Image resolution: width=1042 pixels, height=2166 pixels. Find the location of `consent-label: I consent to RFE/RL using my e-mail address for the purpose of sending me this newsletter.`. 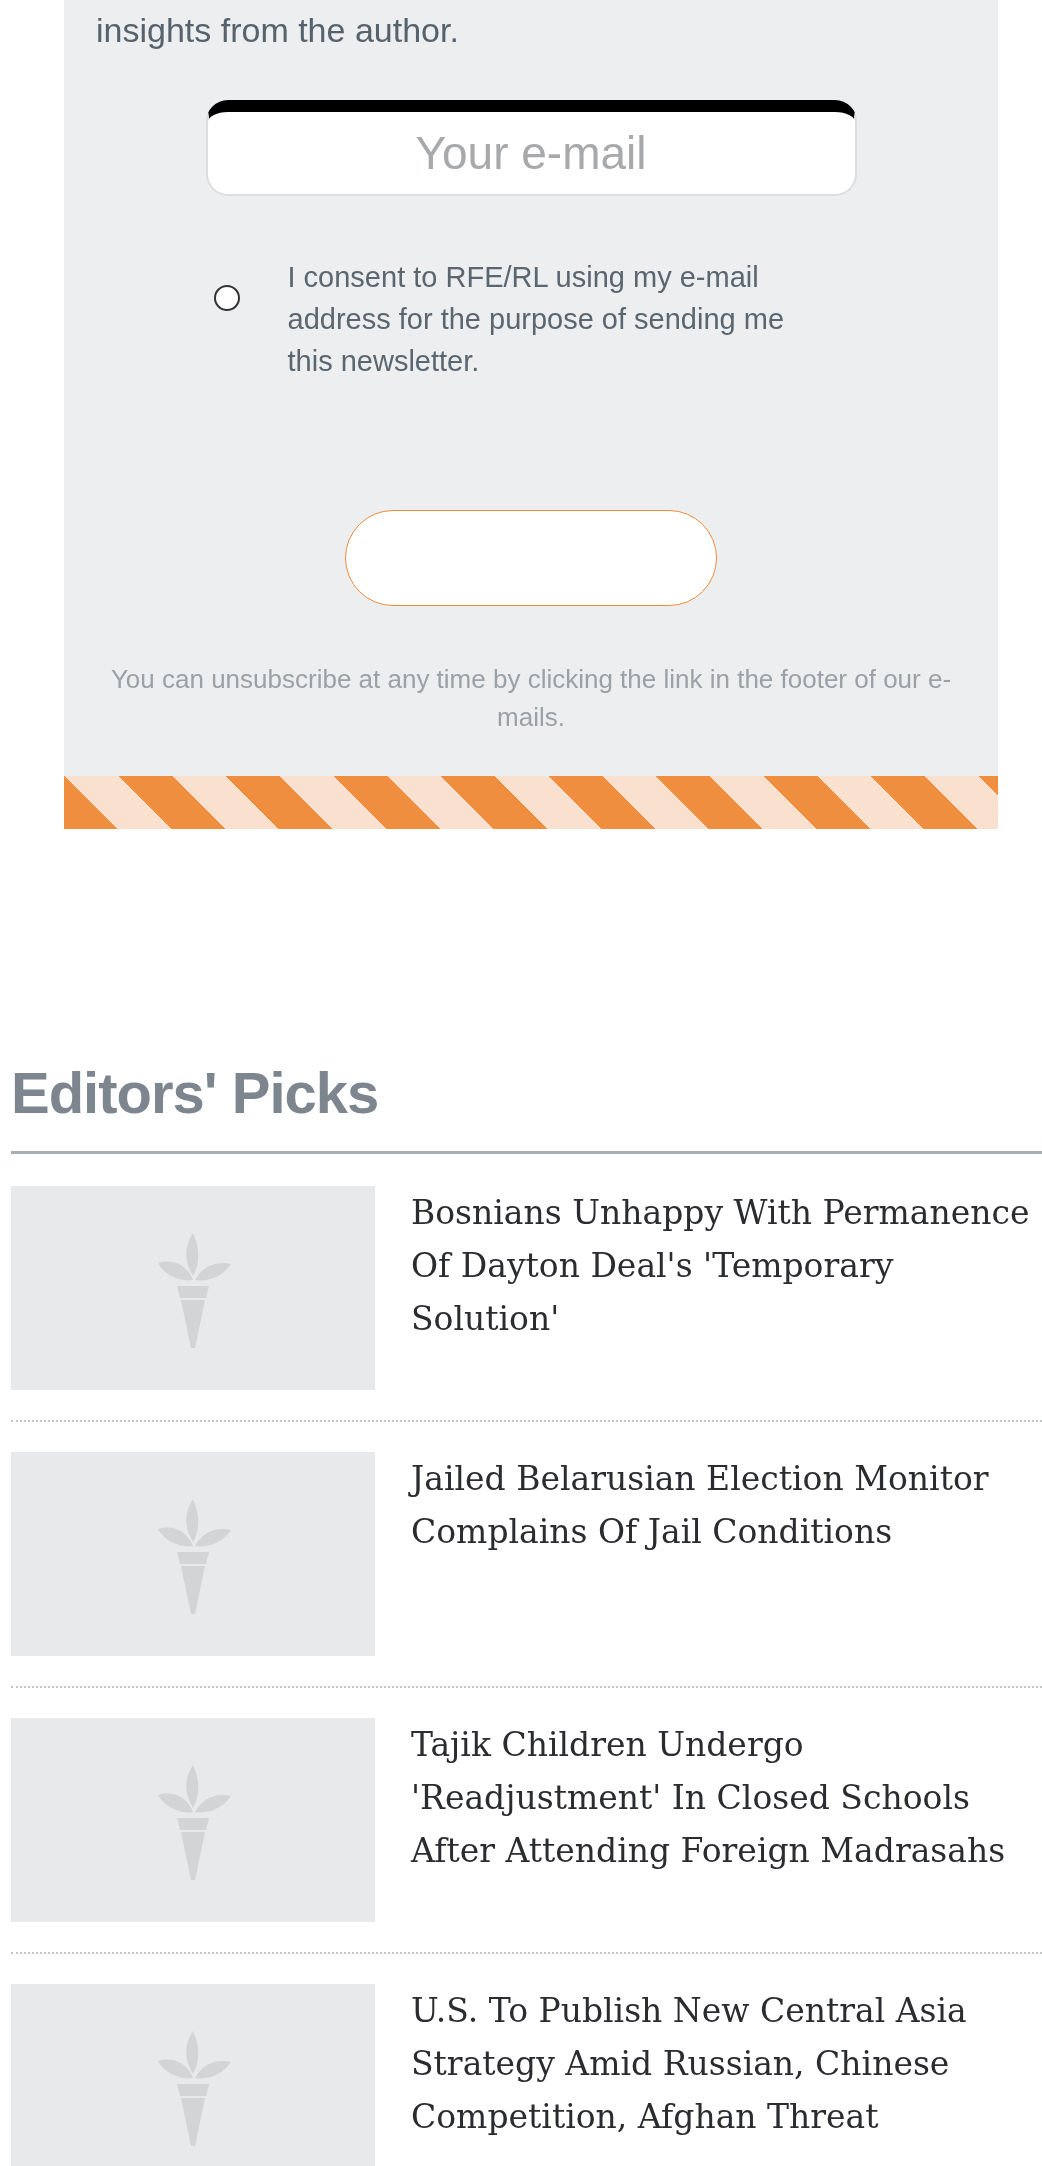

consent-label: I consent to RFE/RL using my e-mail address for the purpose of sending me this newsletter. is located at coordinates (536, 319).